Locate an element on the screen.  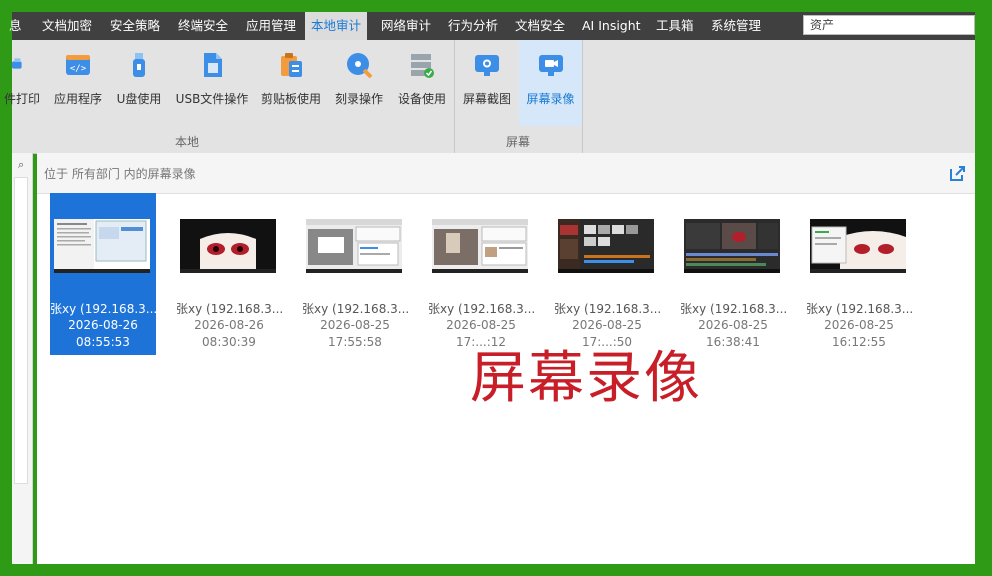
video-screen-icon is located at coordinates (550, 65).